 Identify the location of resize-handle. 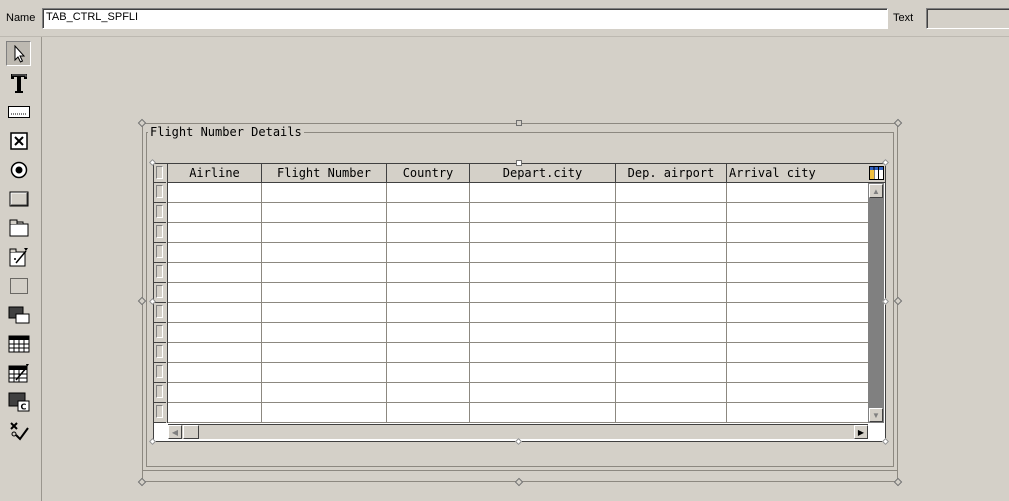
(519, 123).